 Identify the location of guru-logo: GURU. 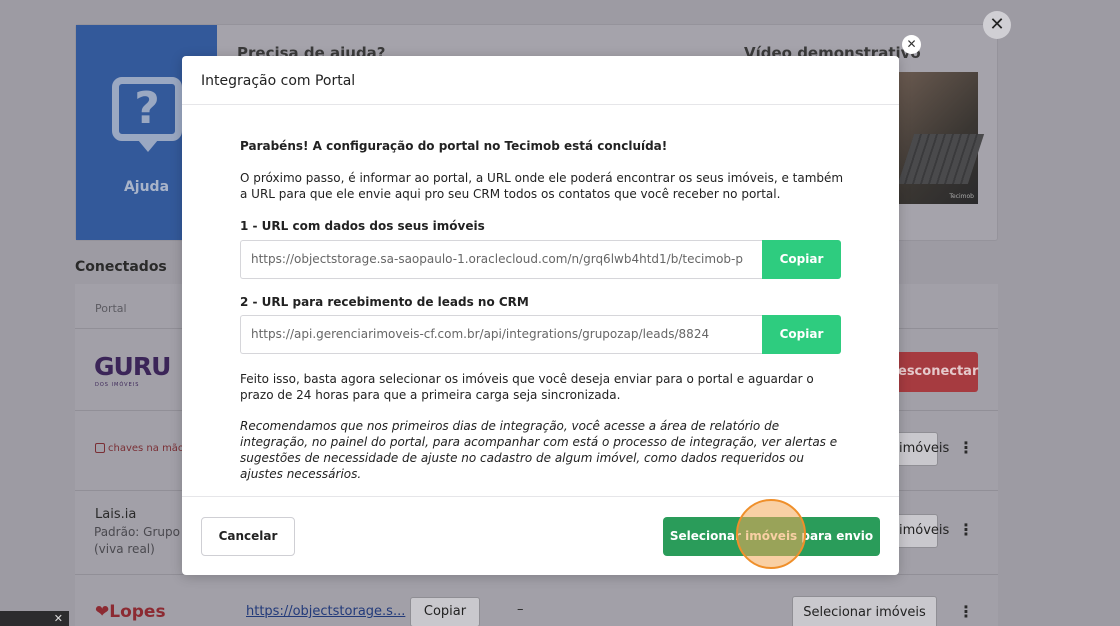
(132, 366).